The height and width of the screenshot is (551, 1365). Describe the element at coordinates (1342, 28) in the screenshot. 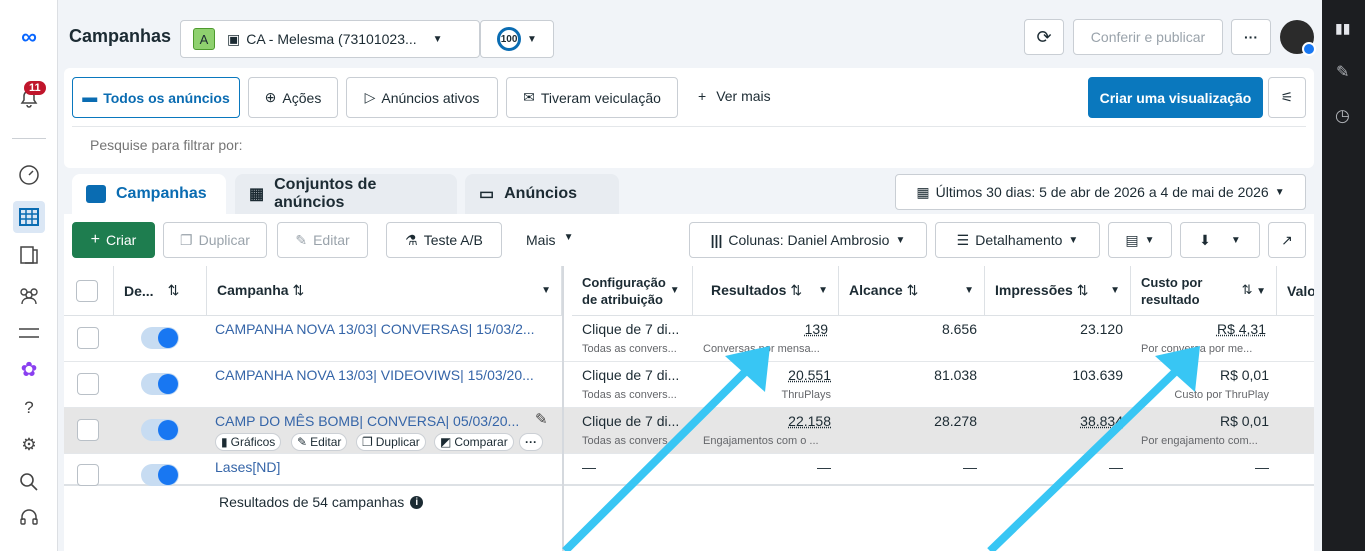

I see `bar-chart-icon: ▮▮` at that location.